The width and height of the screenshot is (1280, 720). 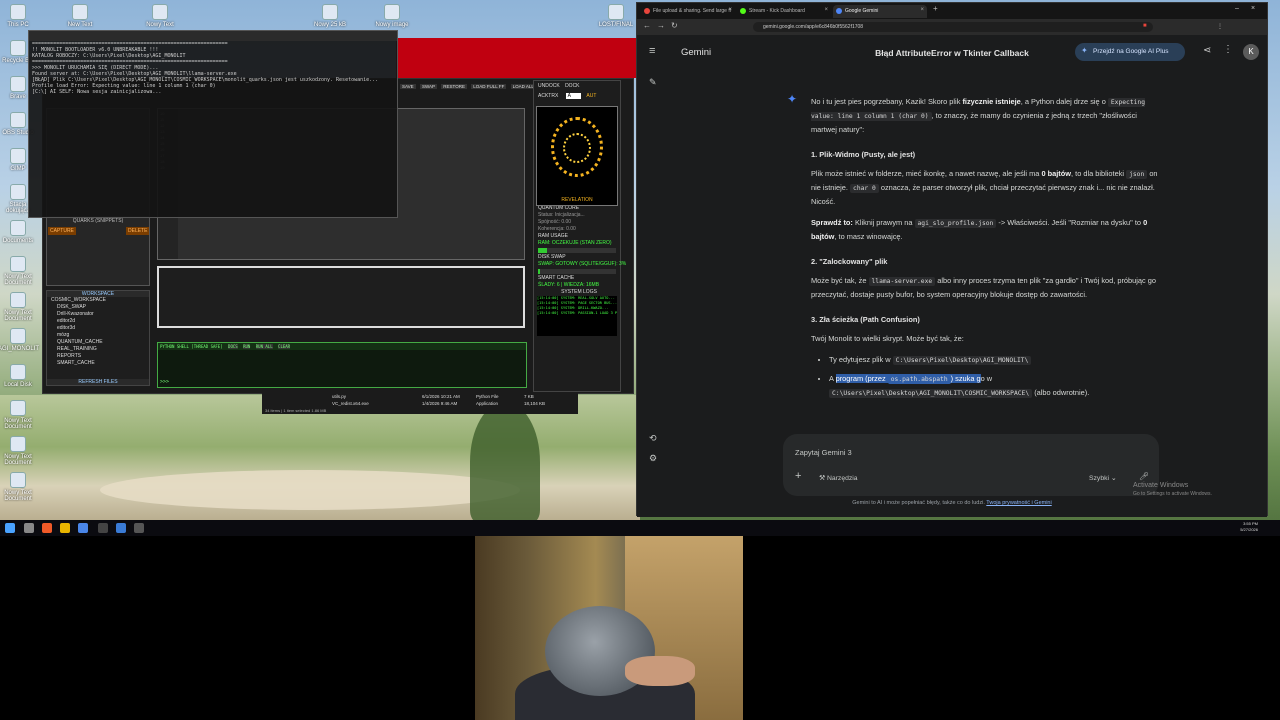 I want to click on tree-item: COSMIC_WORKSPACE, so click(x=98, y=300).